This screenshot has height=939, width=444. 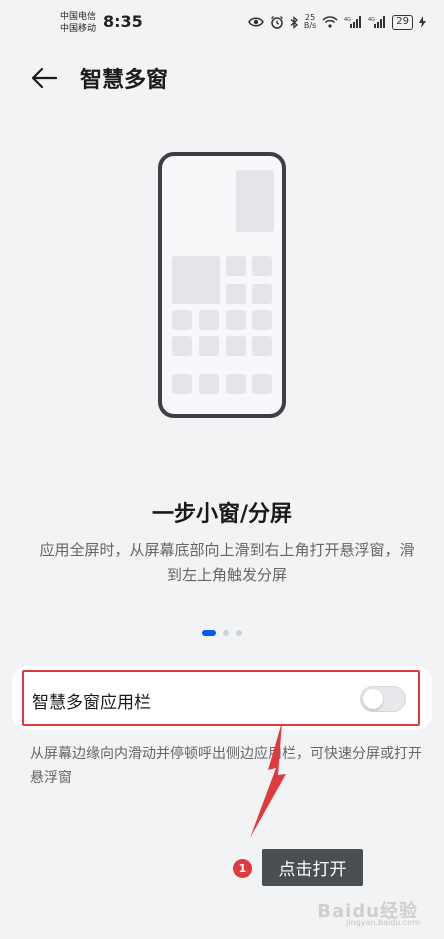 I want to click on network-speed: 25 B/s, so click(x=310, y=22).